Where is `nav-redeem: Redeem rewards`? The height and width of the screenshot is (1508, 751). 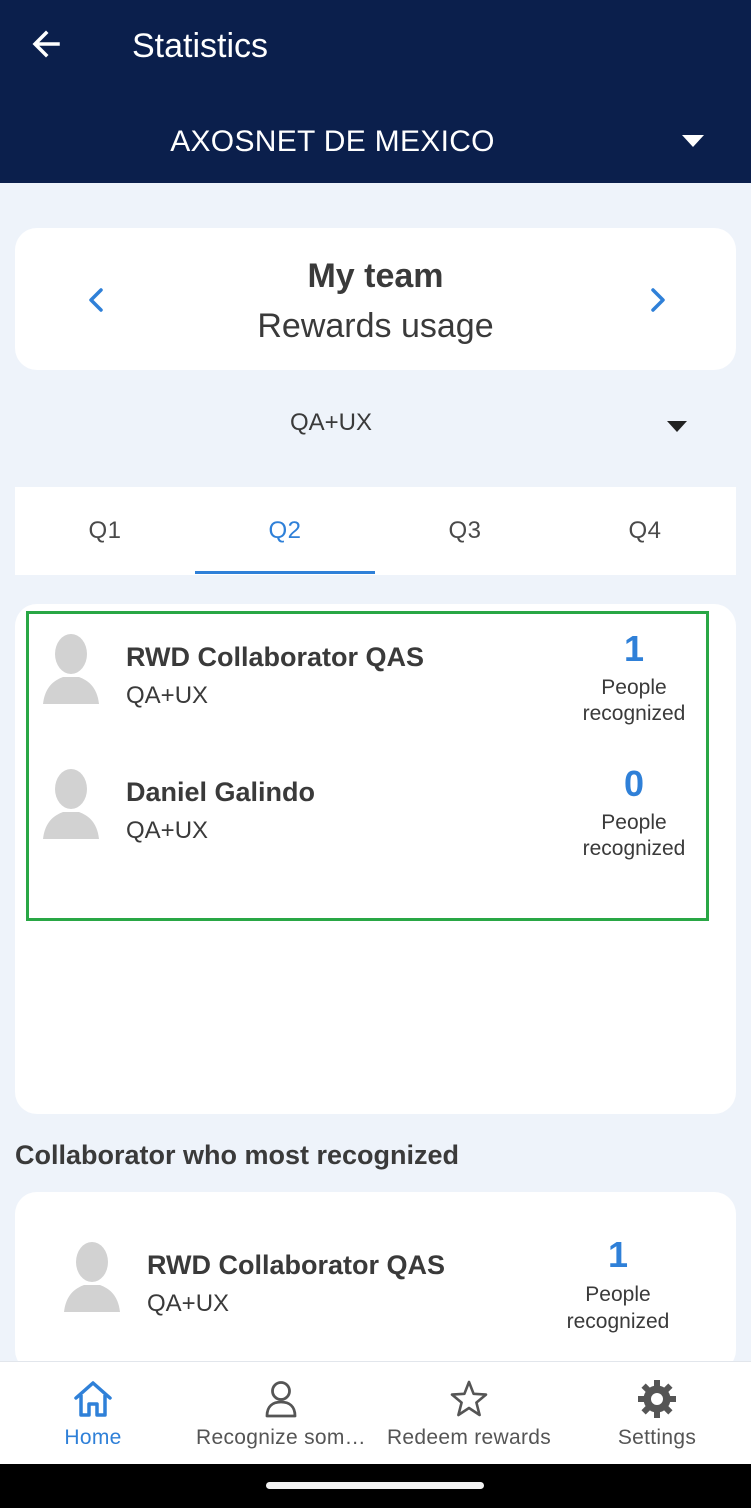 nav-redeem: Redeem rewards is located at coordinates (469, 1413).